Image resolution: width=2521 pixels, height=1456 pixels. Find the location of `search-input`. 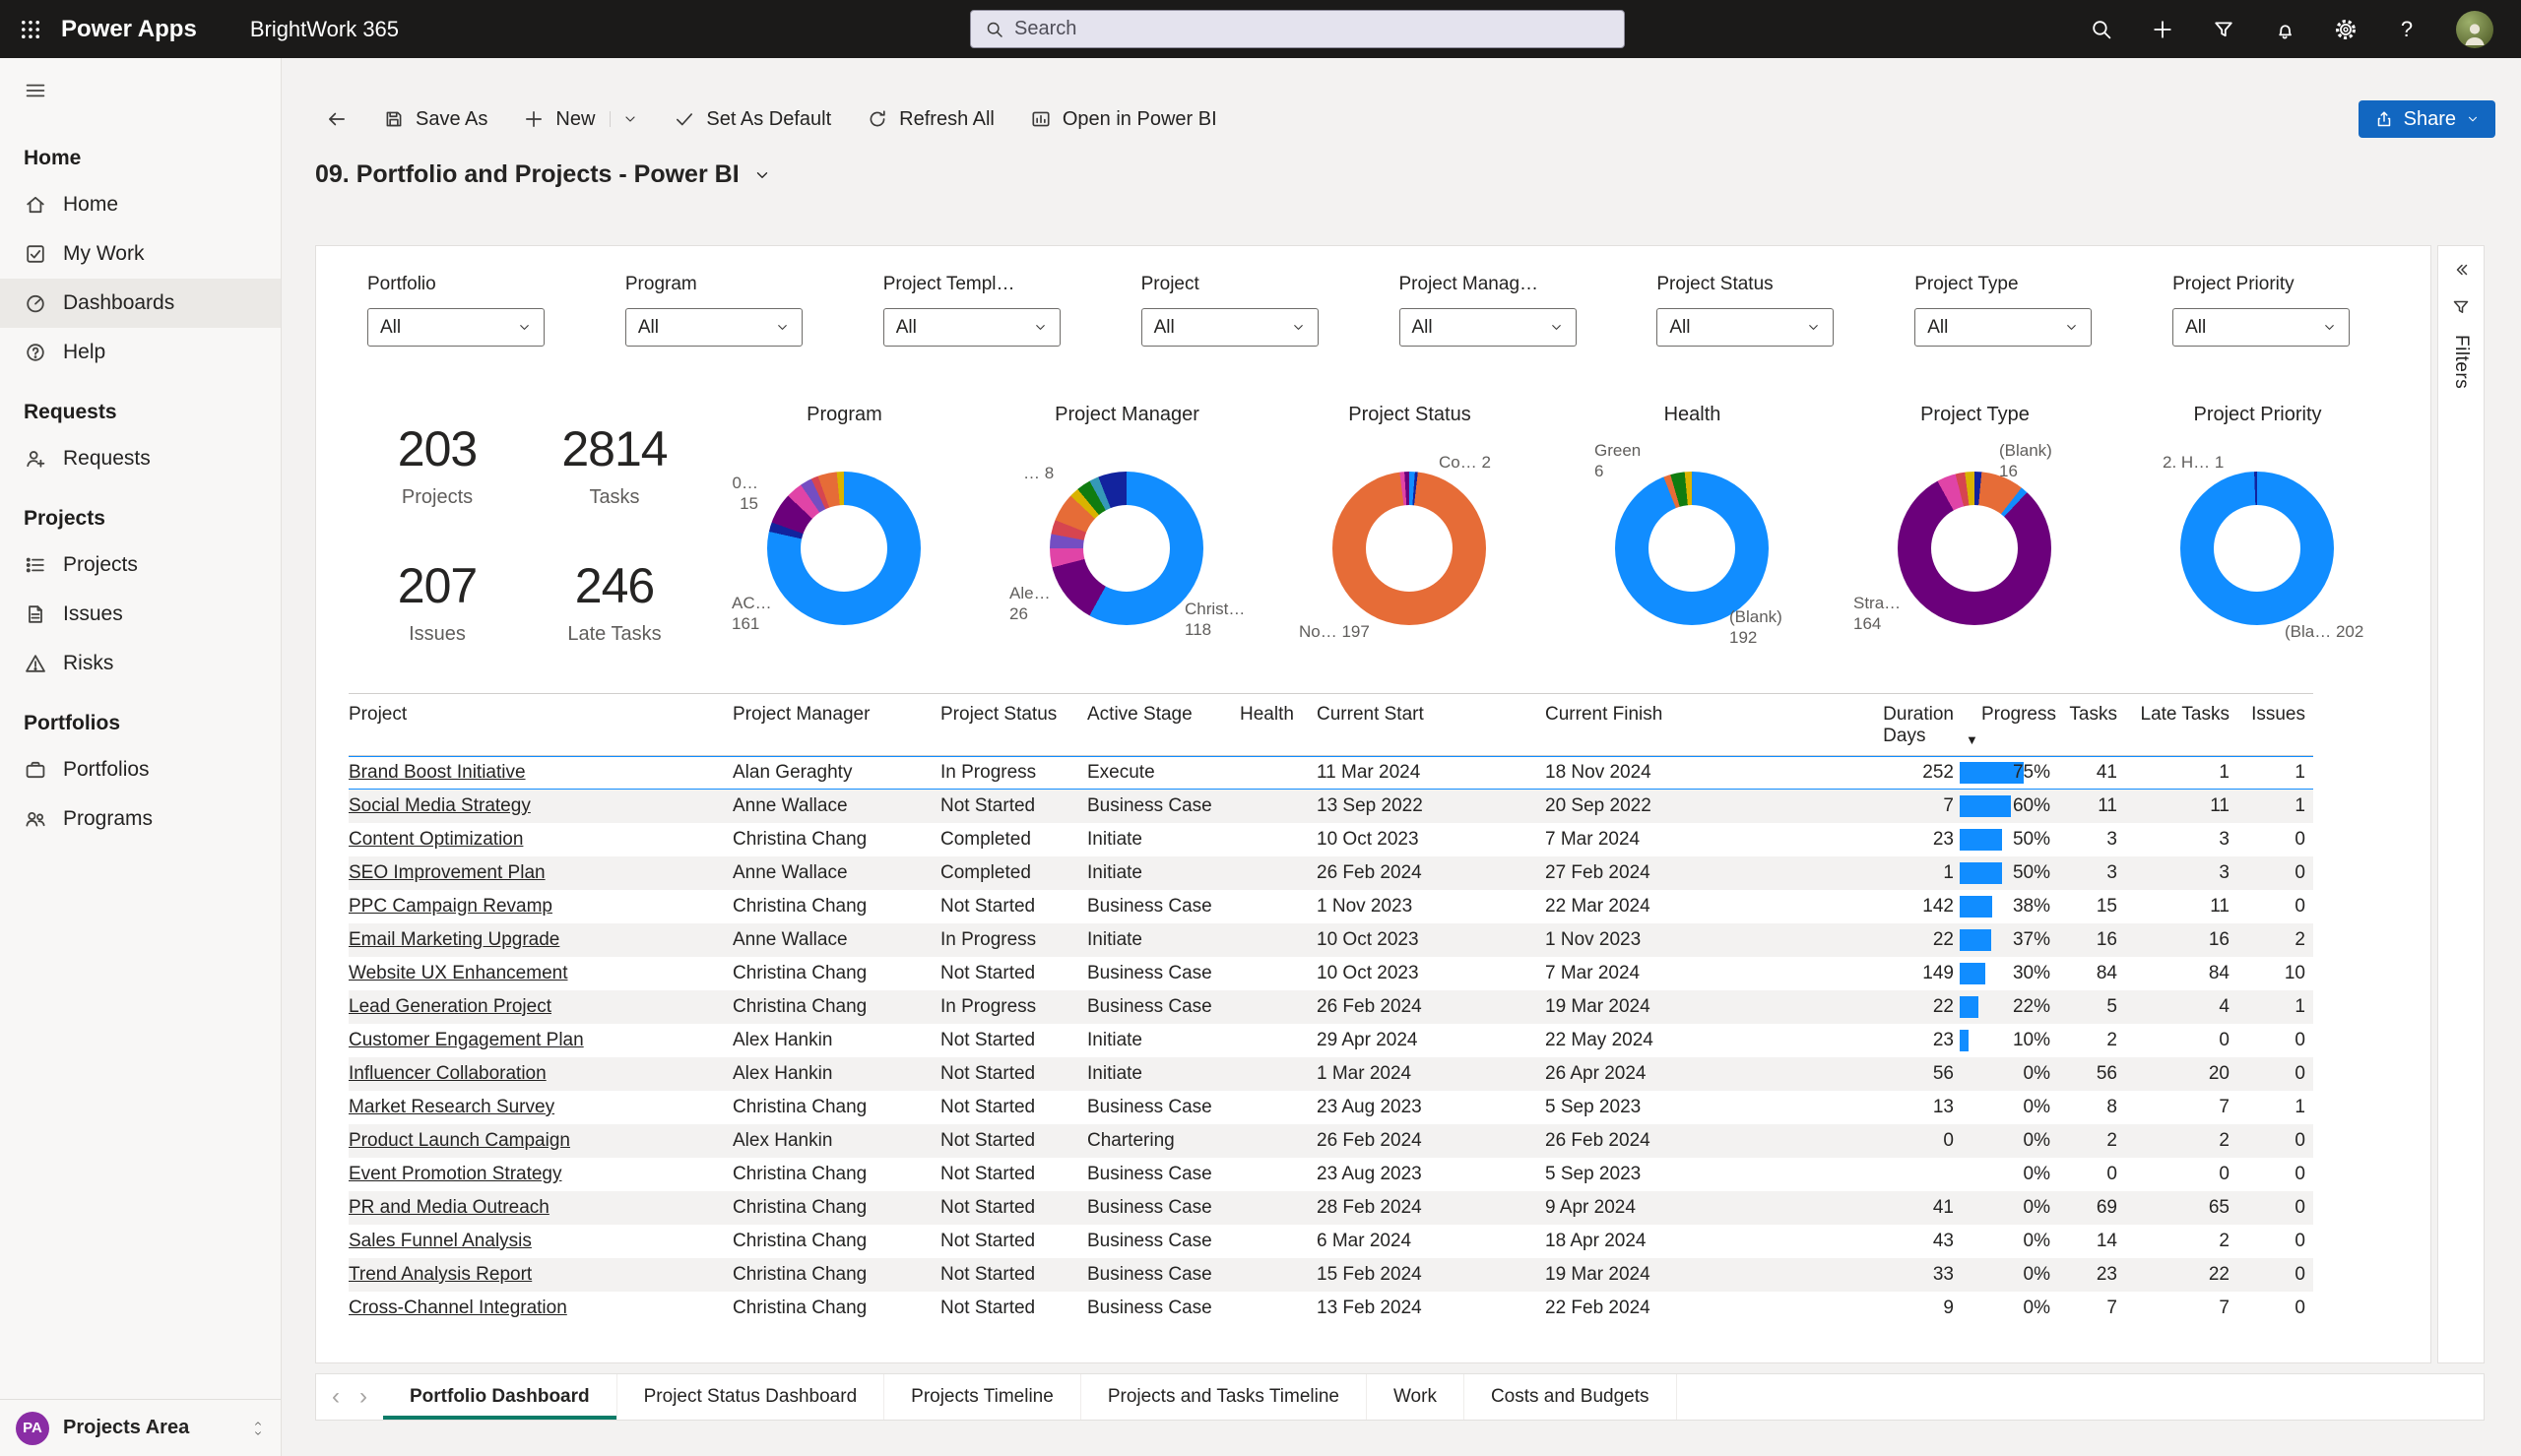

search-input is located at coordinates (1312, 29).